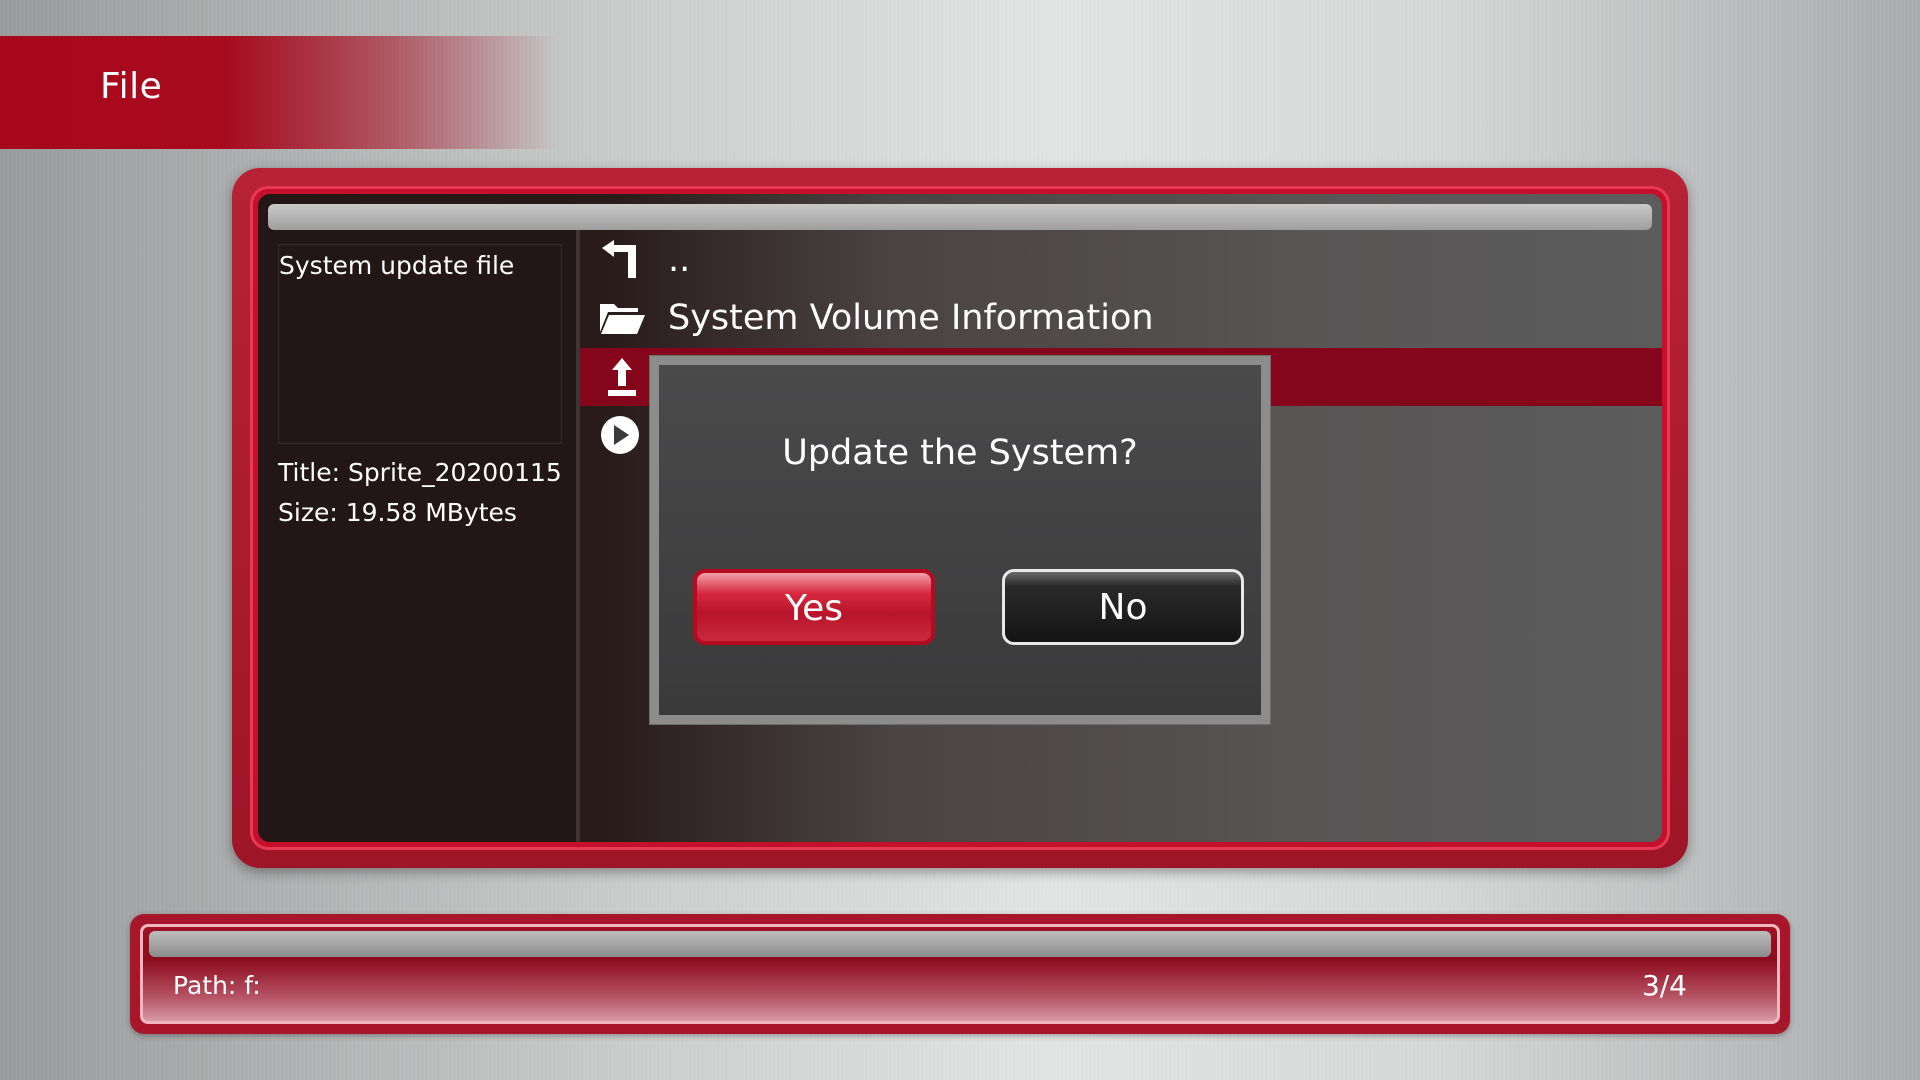 Image resolution: width=1920 pixels, height=1080 pixels. I want to click on file-title-info: Title: Sprite_20200115, so click(419, 472).